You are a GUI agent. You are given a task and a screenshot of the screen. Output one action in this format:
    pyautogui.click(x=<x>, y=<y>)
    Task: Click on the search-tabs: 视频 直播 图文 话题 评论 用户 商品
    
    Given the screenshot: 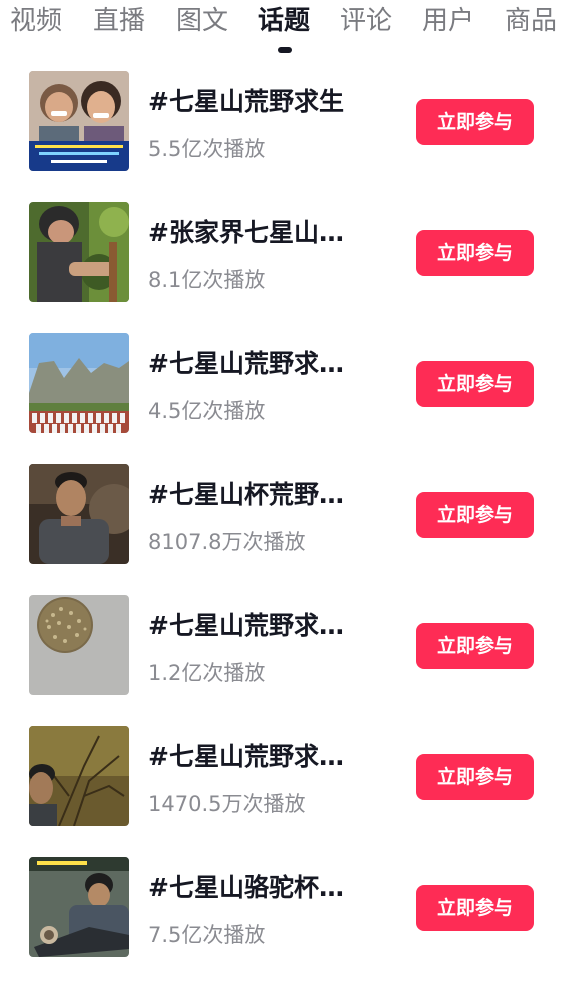 What is the action you would take?
    pyautogui.click(x=285, y=31)
    